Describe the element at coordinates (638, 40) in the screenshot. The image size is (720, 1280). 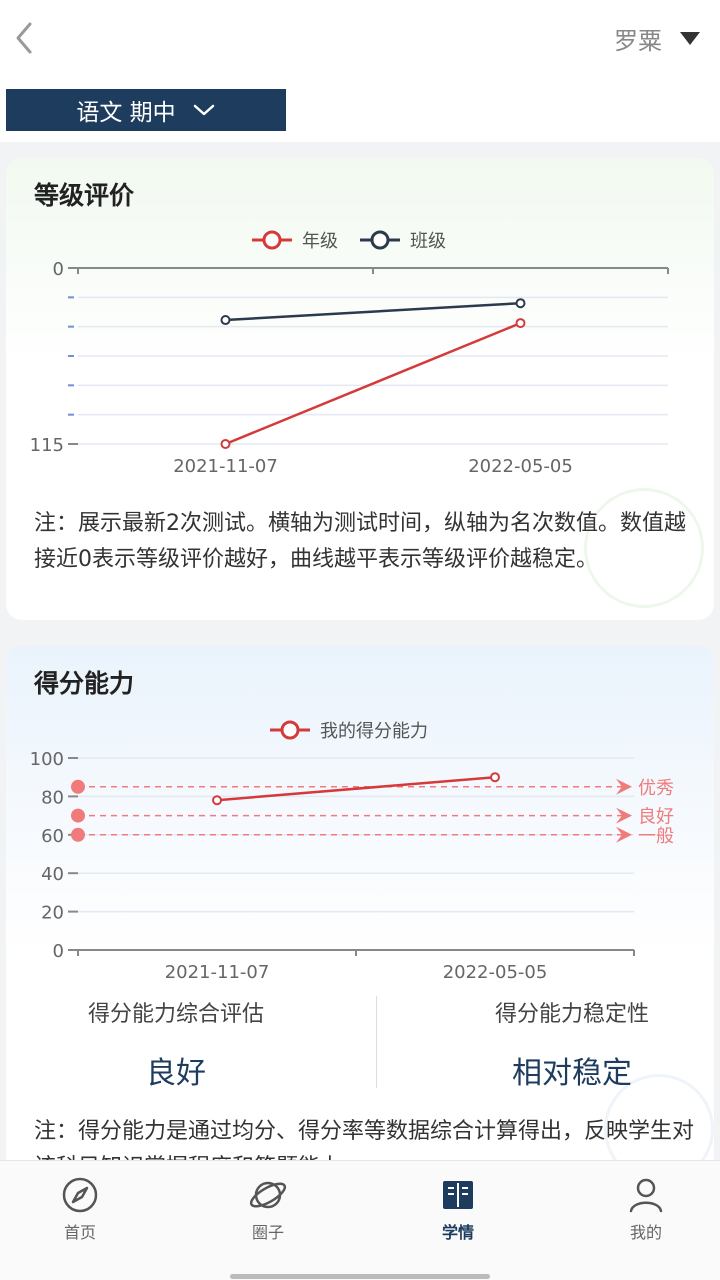
I see `user-name: 罗粟` at that location.